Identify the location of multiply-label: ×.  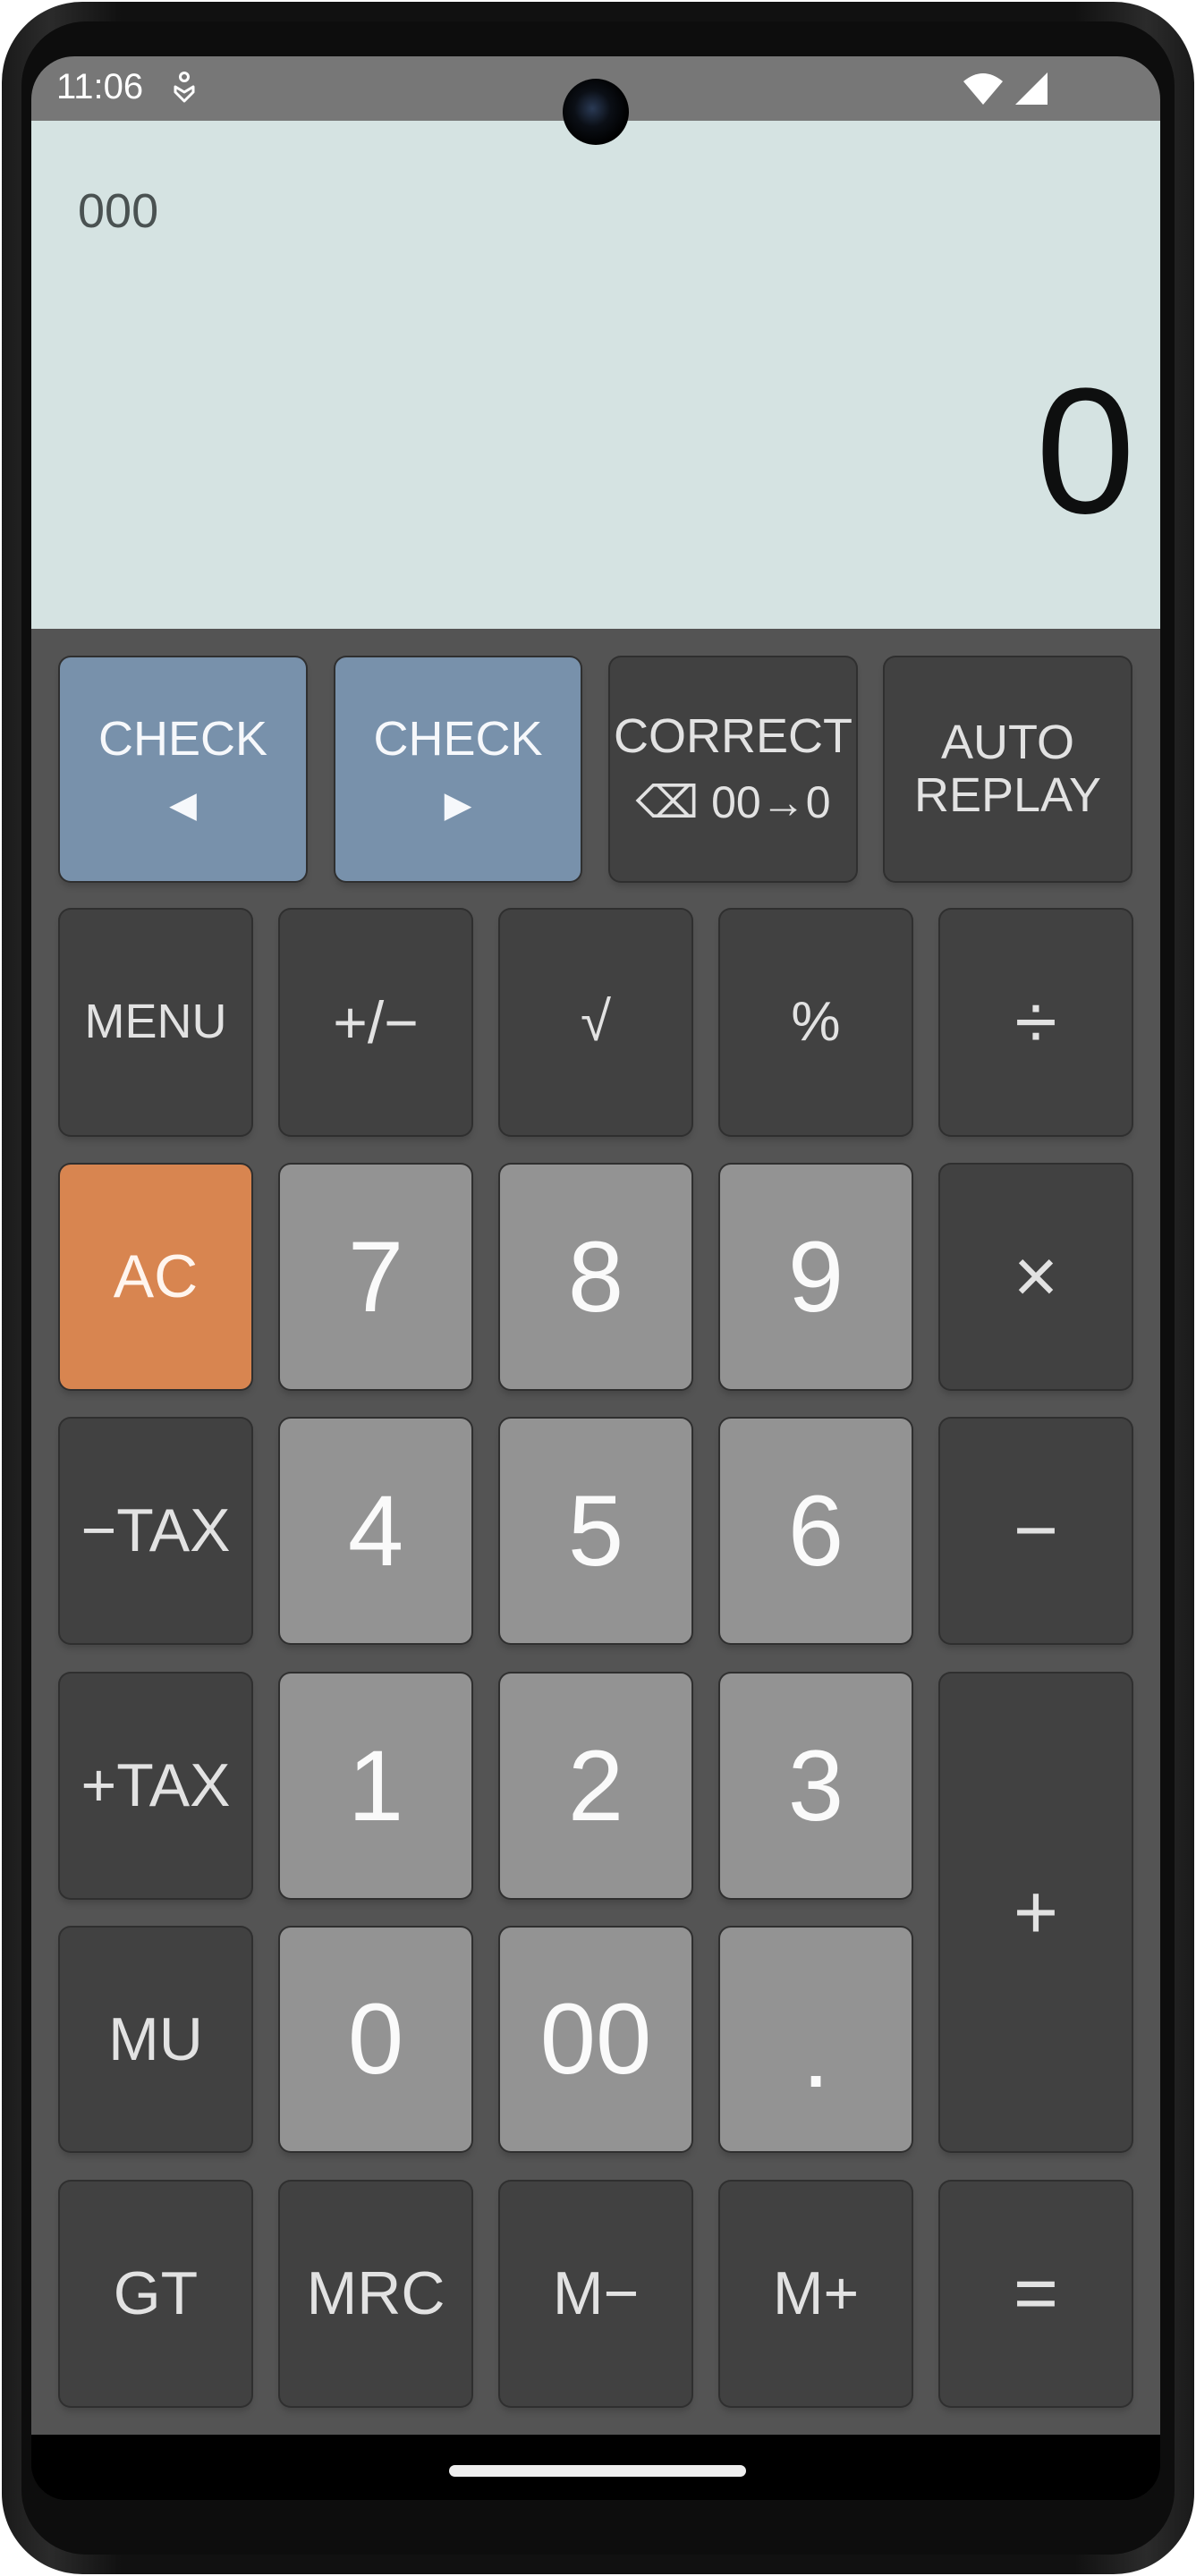
(1036, 1276).